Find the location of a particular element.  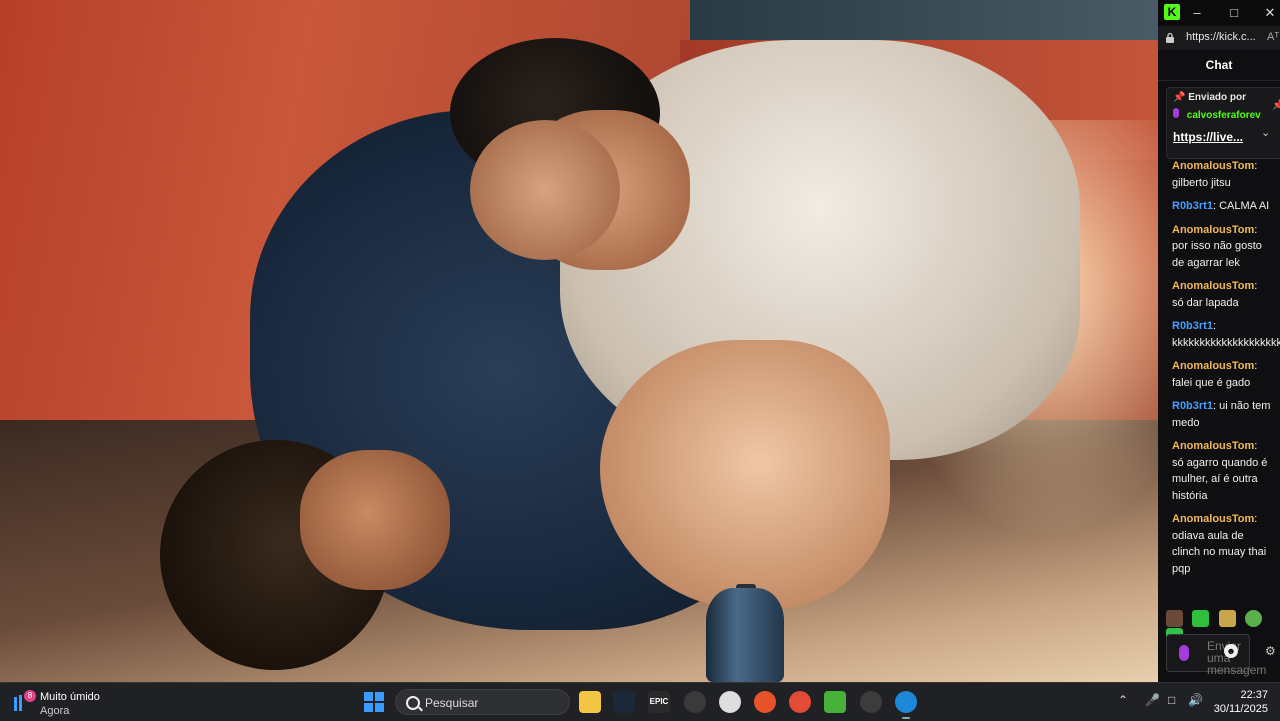

pinned-user-row: calvosferaforev is located at coordinates (1226, 114).